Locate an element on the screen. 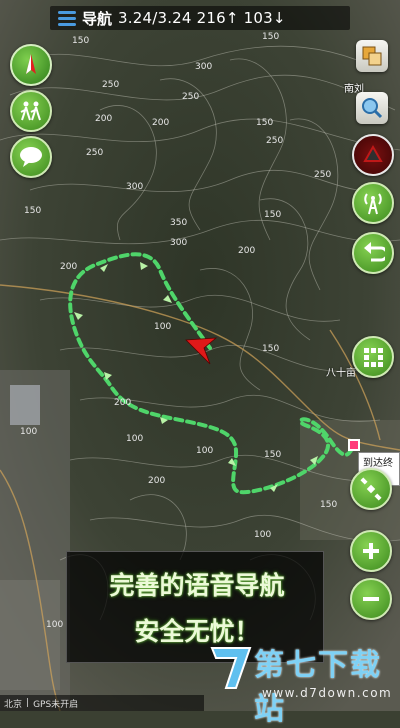 The width and height of the screenshot is (400, 728). track-icon is located at coordinates (373, 153).